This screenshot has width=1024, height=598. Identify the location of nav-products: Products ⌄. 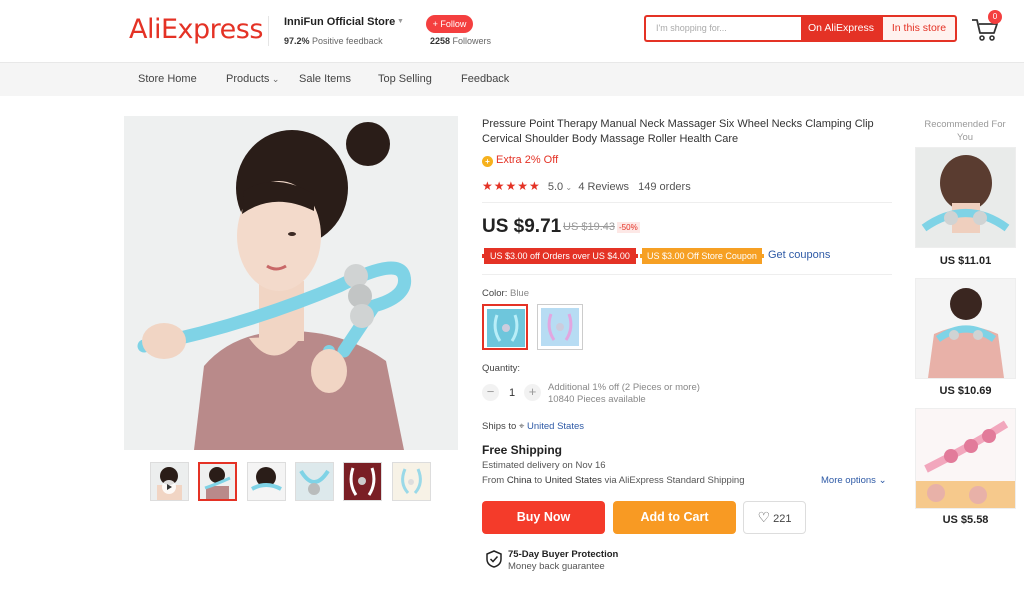
(252, 79).